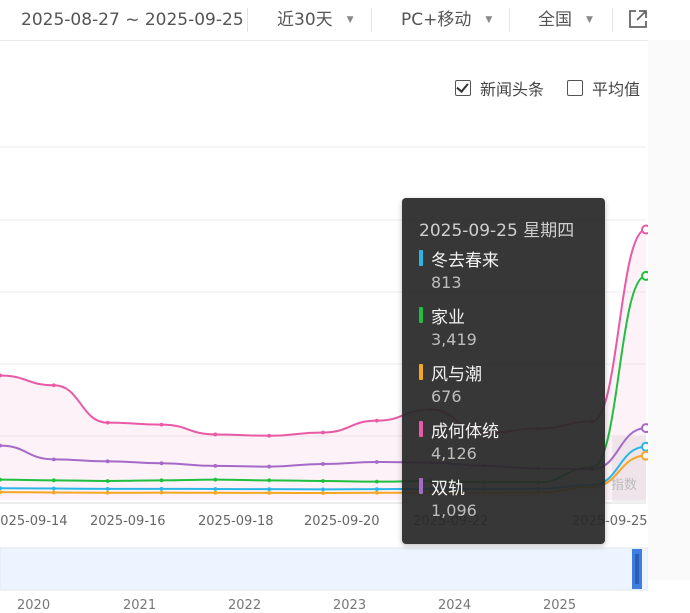  What do you see at coordinates (637, 569) in the screenshot?
I see `navigator-handle-grip` at bounding box center [637, 569].